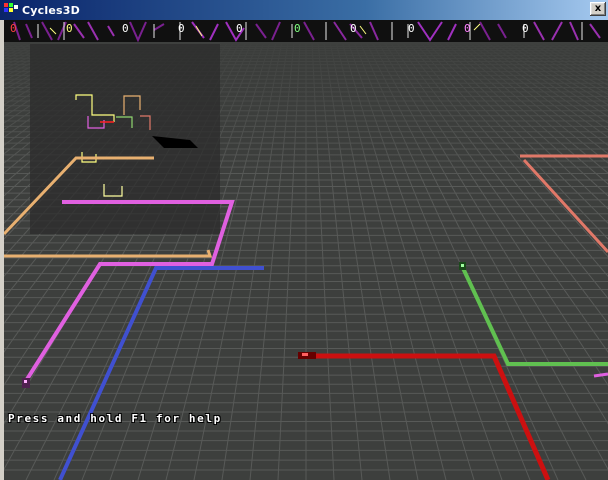  What do you see at coordinates (462, 266) in the screenshot?
I see `cycle-green` at bounding box center [462, 266].